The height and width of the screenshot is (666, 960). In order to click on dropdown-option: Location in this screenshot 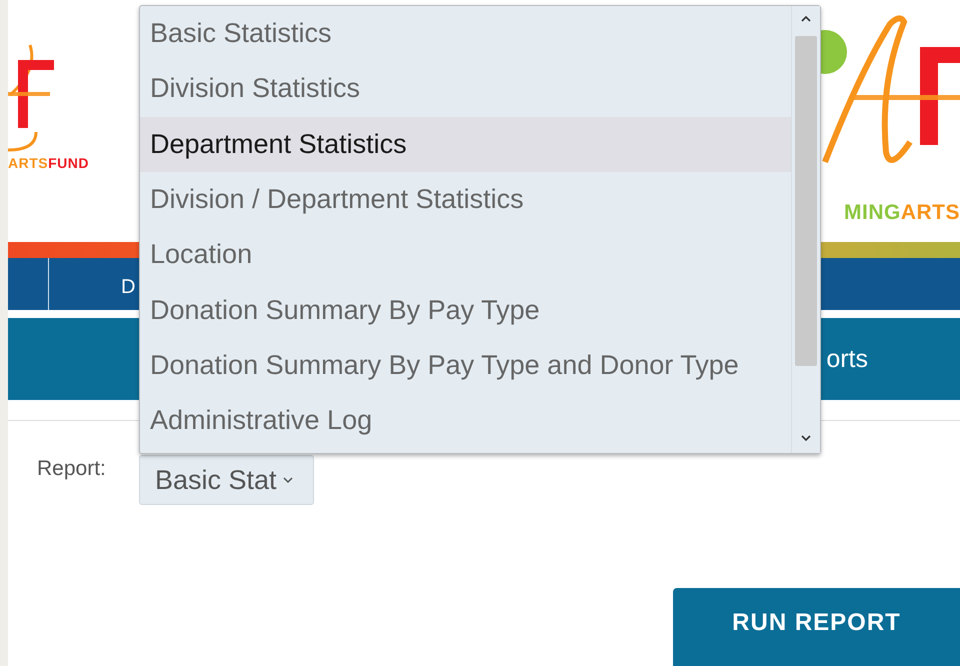, I will do `click(465, 254)`.